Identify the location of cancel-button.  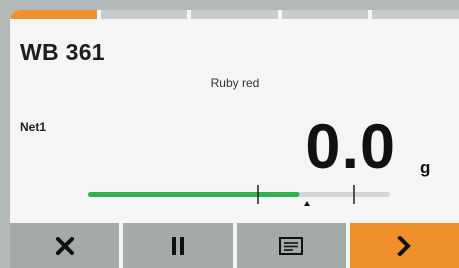
(65, 245).